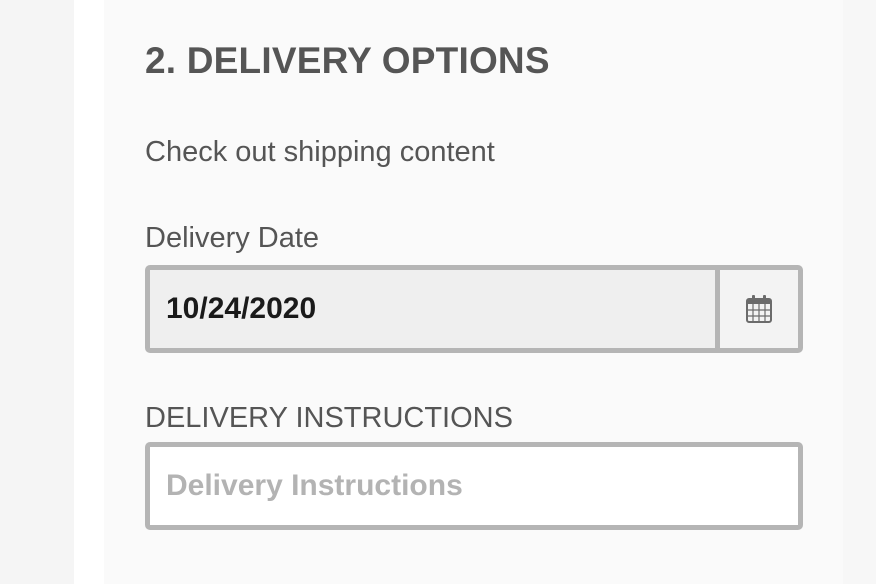 The height and width of the screenshot is (584, 876). Describe the element at coordinates (474, 486) in the screenshot. I see `delivery-instructions-input` at that location.